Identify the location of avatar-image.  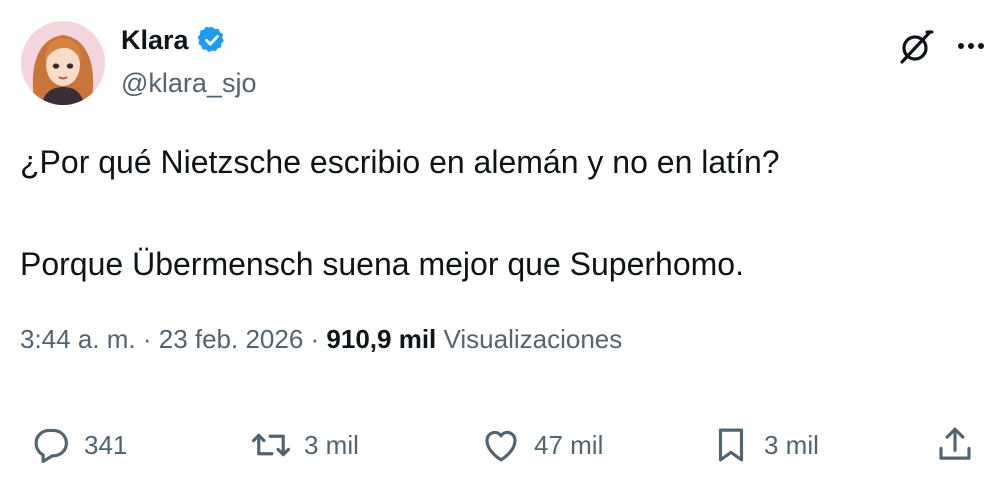
(63, 63).